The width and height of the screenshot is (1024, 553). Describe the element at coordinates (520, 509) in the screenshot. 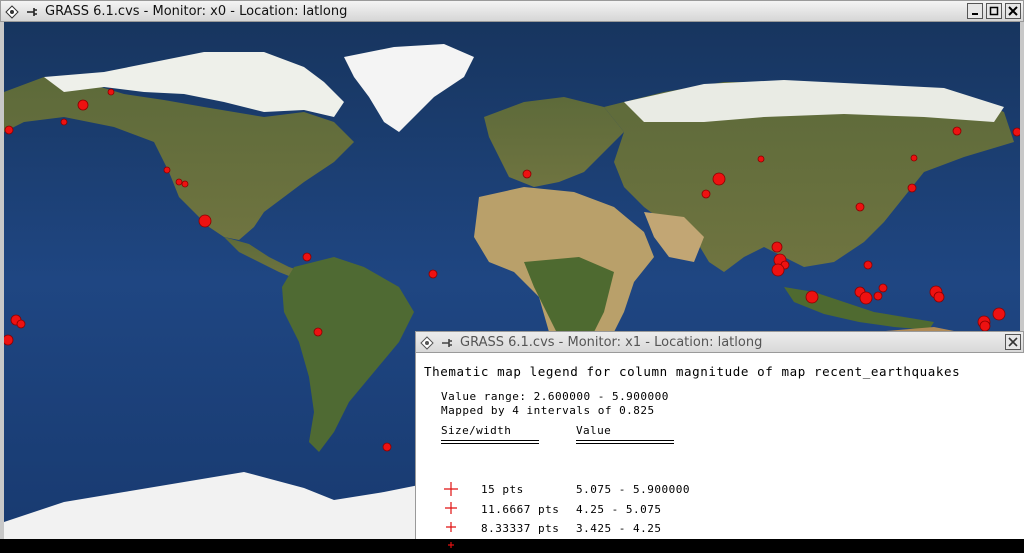

I see `legend-row-size: 11.6667 pts` at that location.